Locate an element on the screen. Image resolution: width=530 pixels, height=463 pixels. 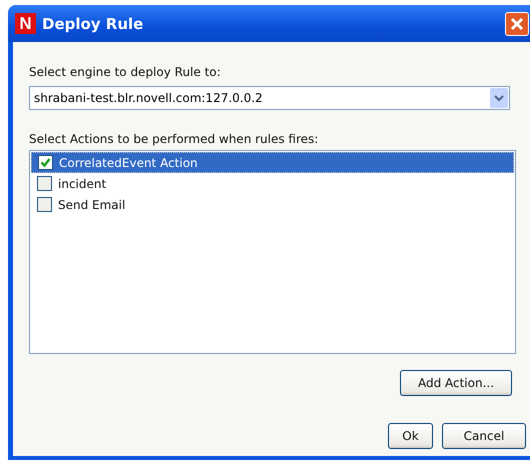
engine-label: Select engine to deploy Rule to: is located at coordinates (125, 72).